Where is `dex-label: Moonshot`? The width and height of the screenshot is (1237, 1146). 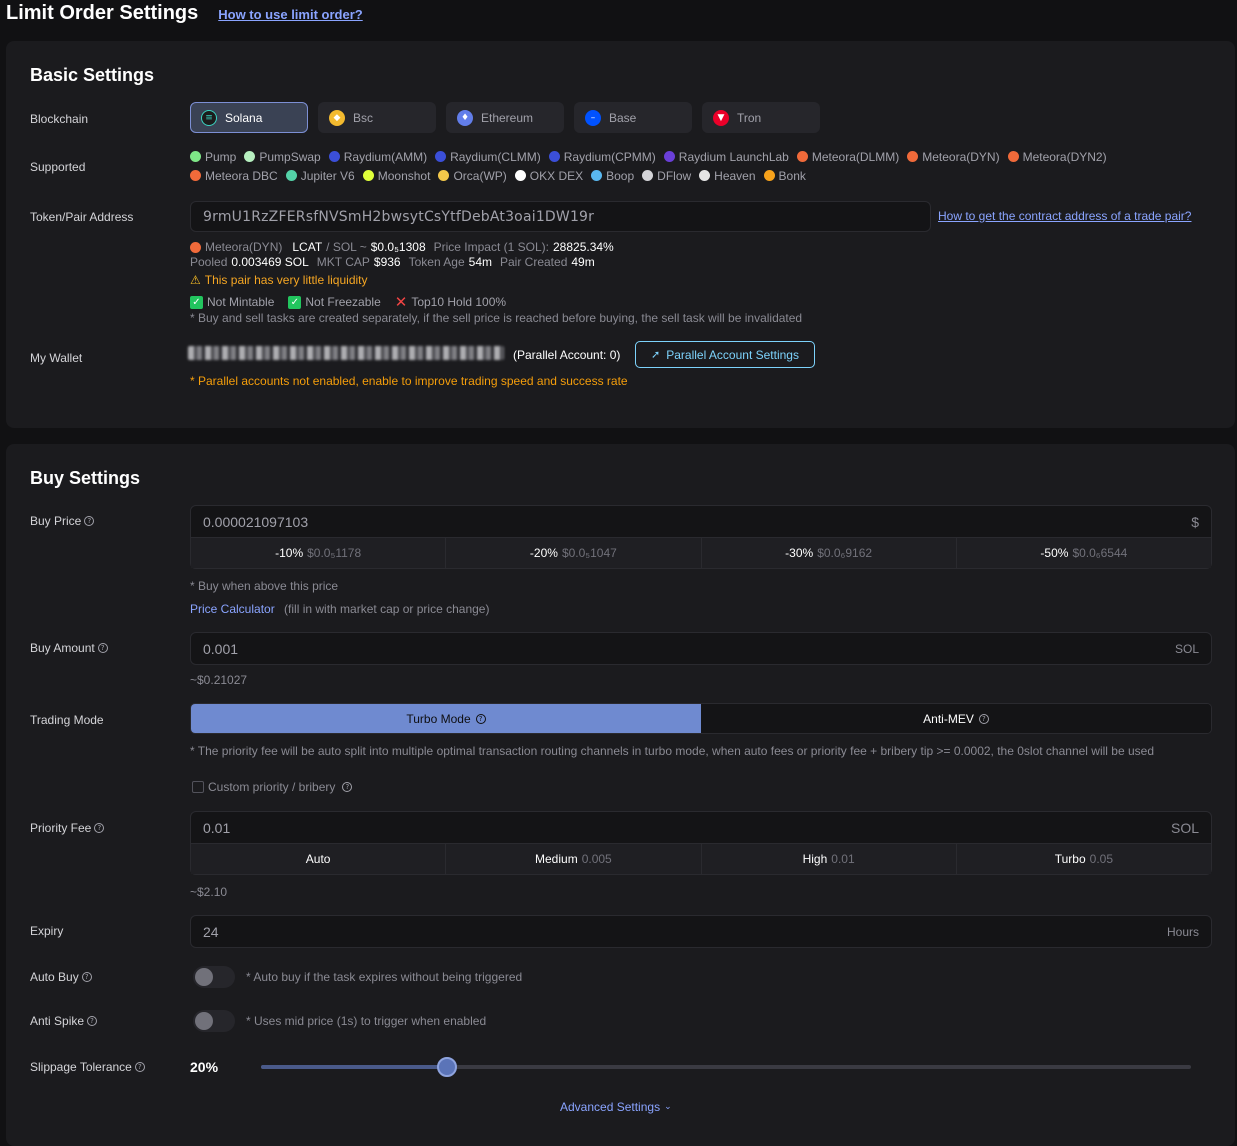
dex-label: Moonshot is located at coordinates (404, 175).